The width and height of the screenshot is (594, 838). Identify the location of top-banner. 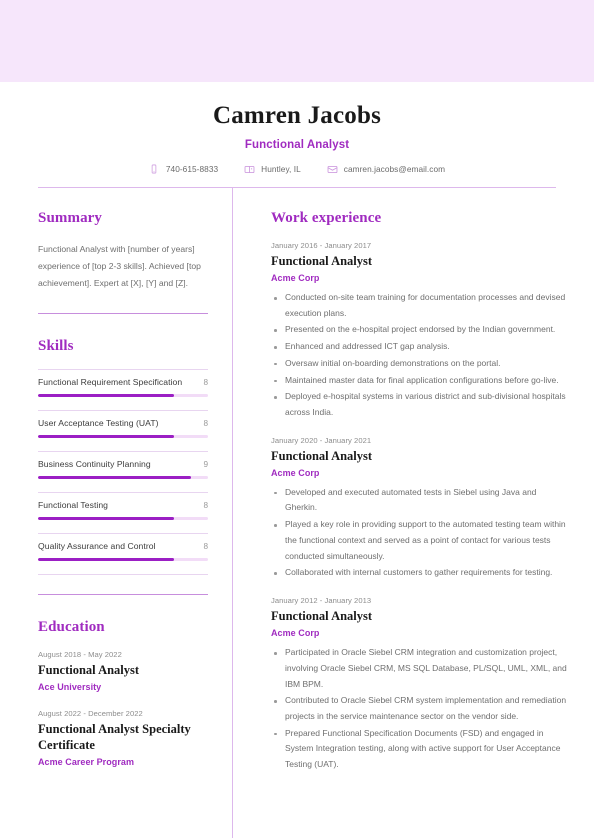
(297, 41).